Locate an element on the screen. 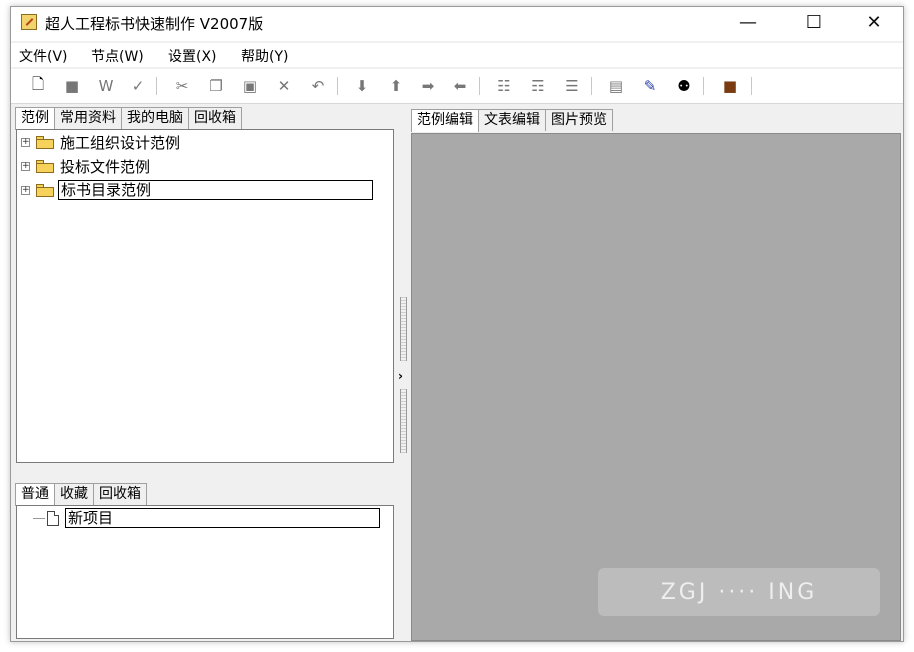  project-item: 新项目 is located at coordinates (206, 518).